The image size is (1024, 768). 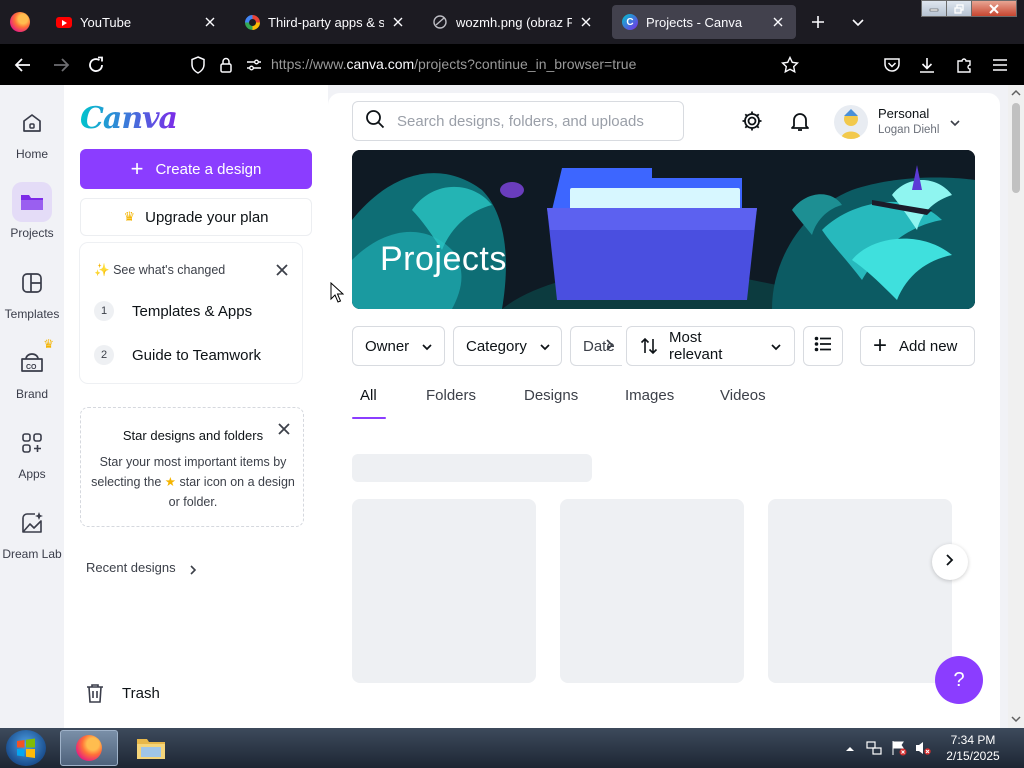 What do you see at coordinates (1016, 148) in the screenshot?
I see `scrollbar-thumb` at bounding box center [1016, 148].